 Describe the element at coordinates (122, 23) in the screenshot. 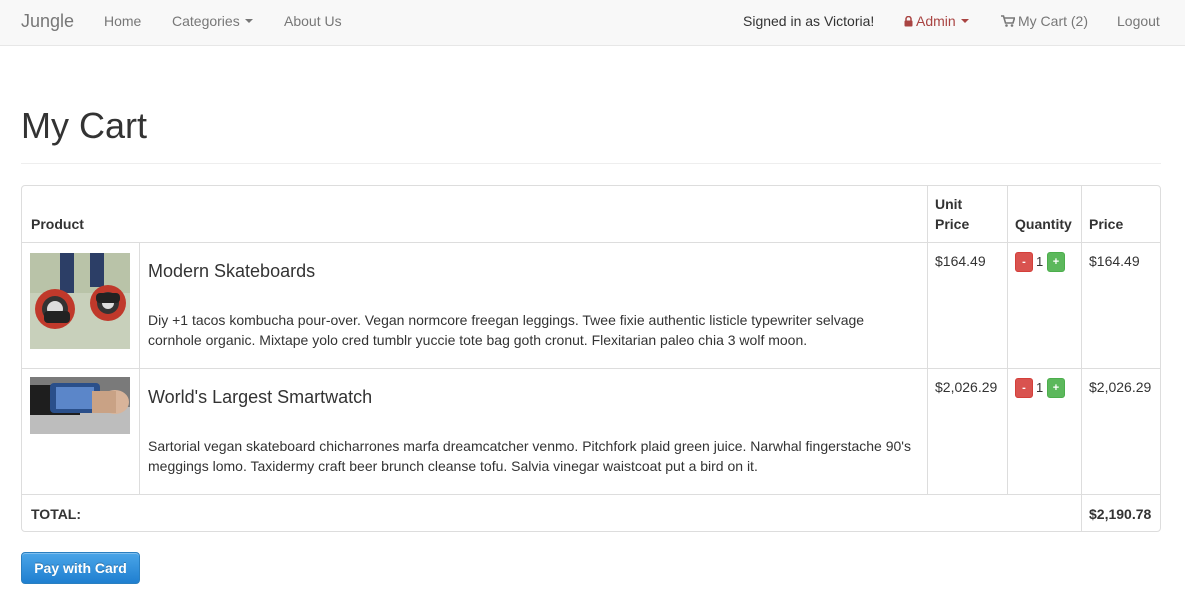

I see `nav-home: Home` at that location.